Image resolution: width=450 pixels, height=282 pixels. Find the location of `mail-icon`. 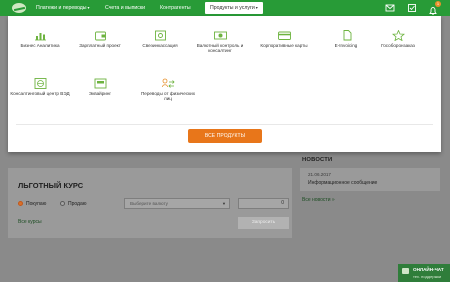

mail-icon is located at coordinates (390, 8).